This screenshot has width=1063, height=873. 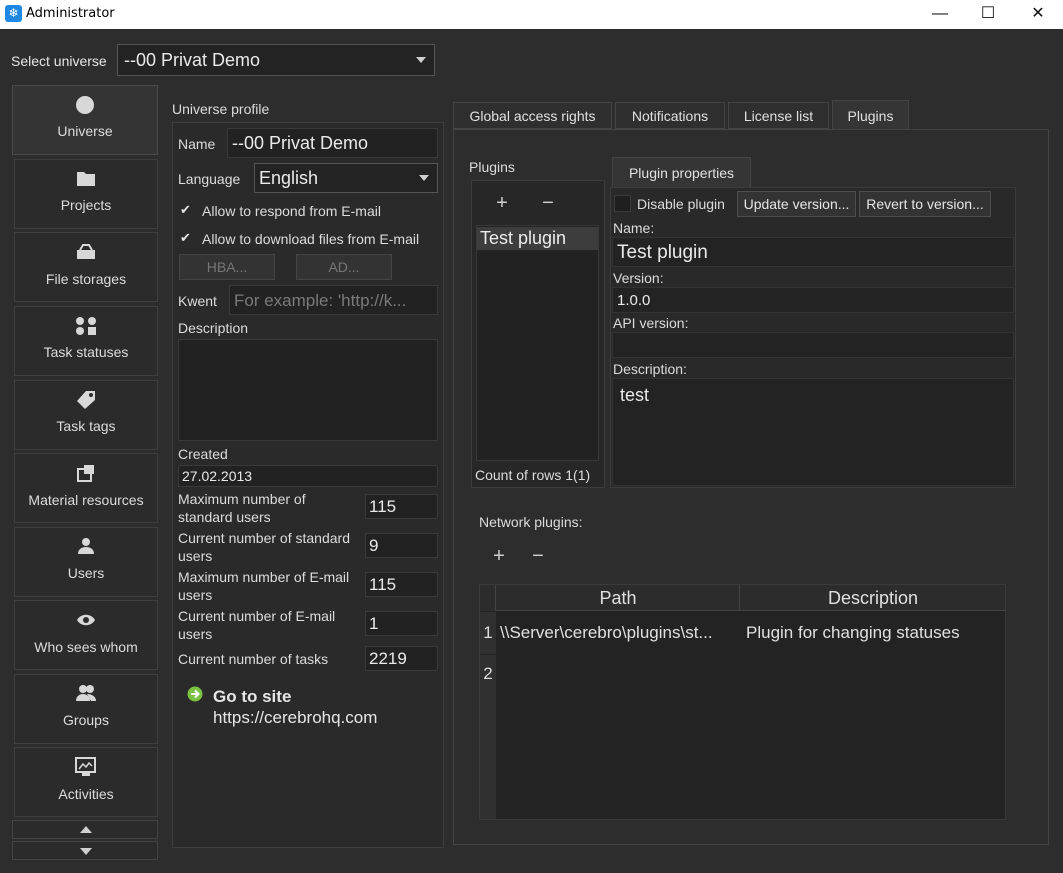 What do you see at coordinates (651, 323) in the screenshot?
I see `plugin-api-version-label: API version:` at bounding box center [651, 323].